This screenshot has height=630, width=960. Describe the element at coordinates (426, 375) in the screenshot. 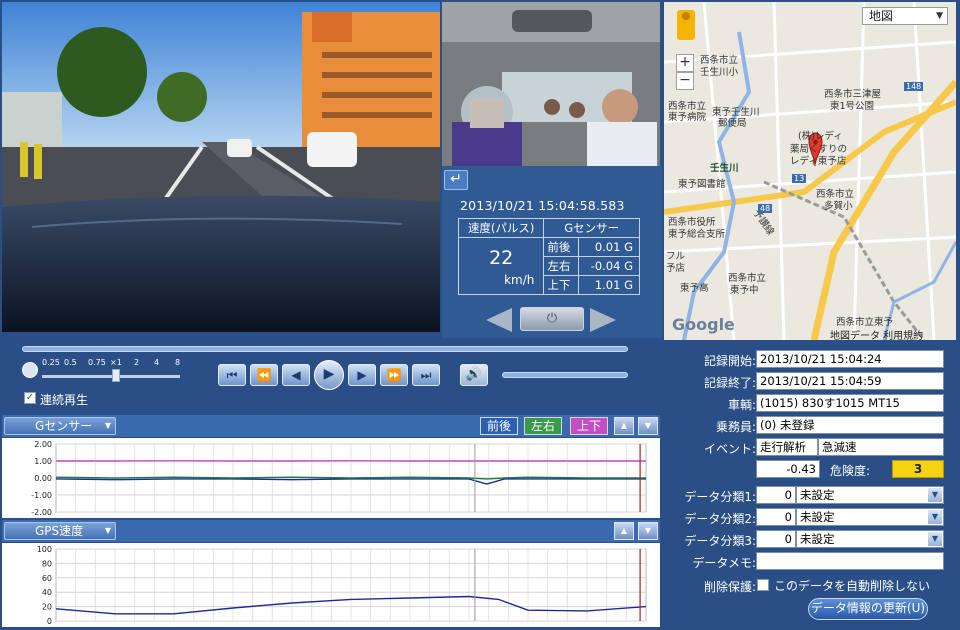

I see `skip-to-end-button: ⏭` at that location.